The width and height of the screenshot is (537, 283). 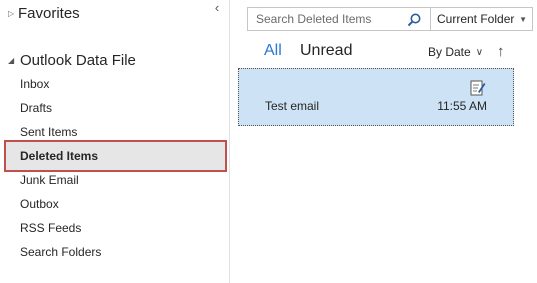 What do you see at coordinates (326, 51) in the screenshot?
I see `tab-unread: Unread` at bounding box center [326, 51].